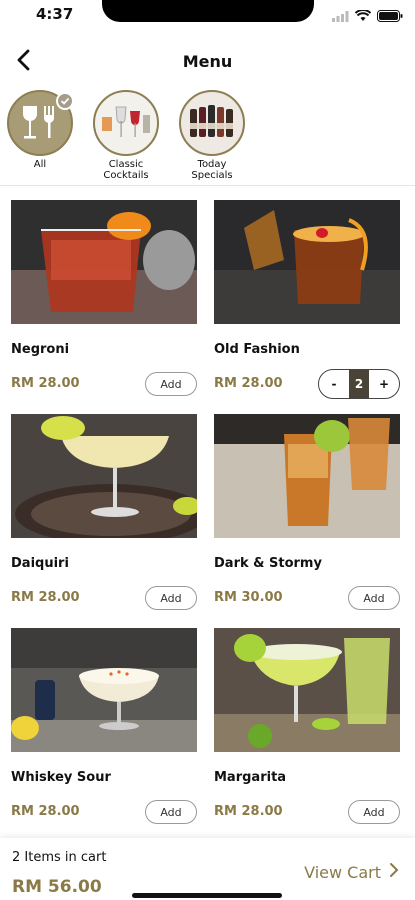  I want to click on product-card-dark-and-stormy: Dark & Stormy RM 30.00 Add, so click(307, 514).